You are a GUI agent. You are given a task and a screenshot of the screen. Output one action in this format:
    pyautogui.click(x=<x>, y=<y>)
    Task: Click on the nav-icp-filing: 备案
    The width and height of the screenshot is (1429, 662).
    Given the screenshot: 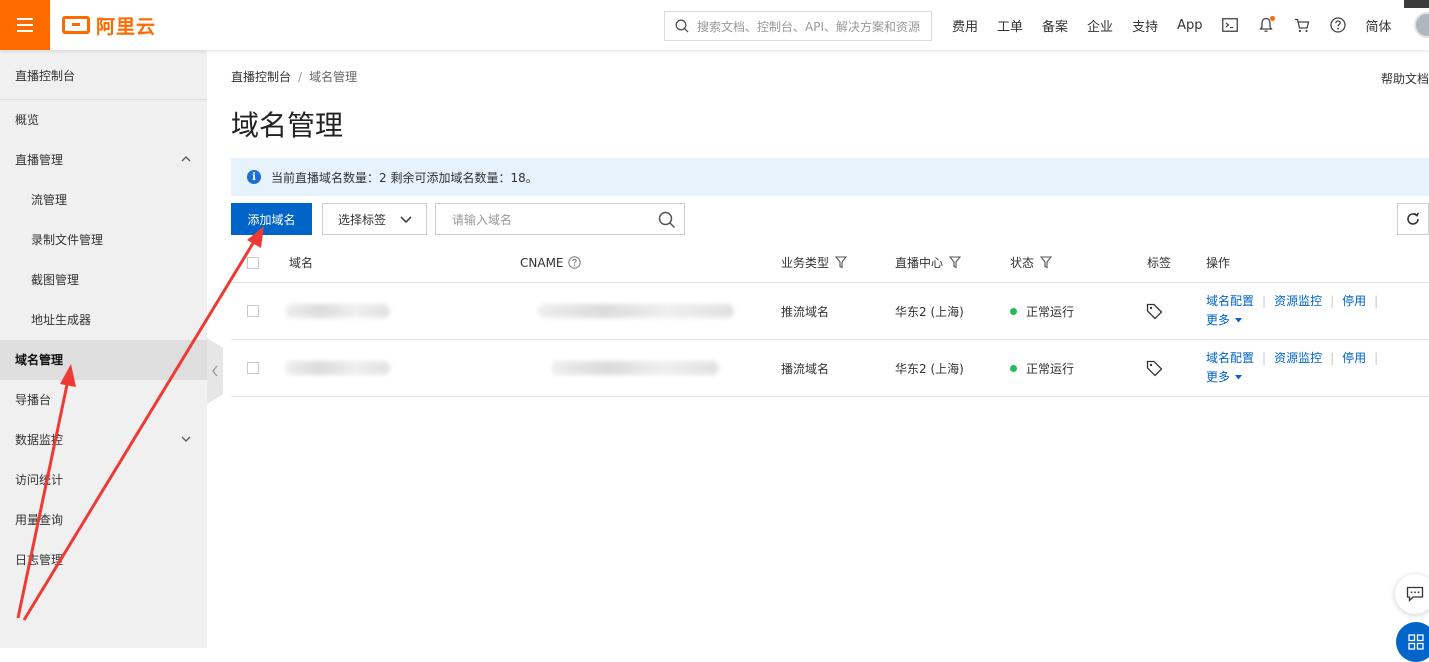 What is the action you would take?
    pyautogui.click(x=1055, y=25)
    